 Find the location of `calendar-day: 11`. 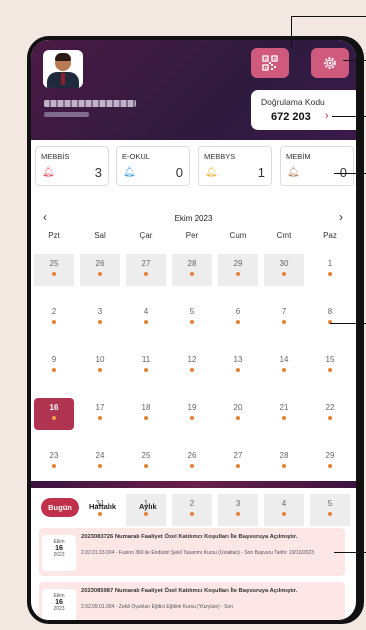

calendar-day: 11 is located at coordinates (146, 366).